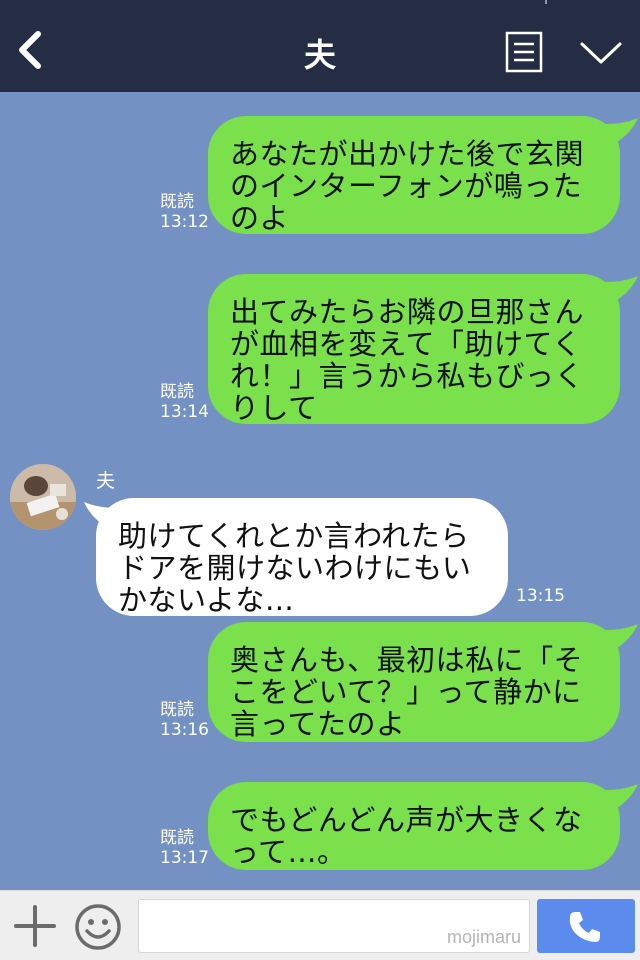  I want to click on message-meta: 既読 13:12, so click(184, 212).